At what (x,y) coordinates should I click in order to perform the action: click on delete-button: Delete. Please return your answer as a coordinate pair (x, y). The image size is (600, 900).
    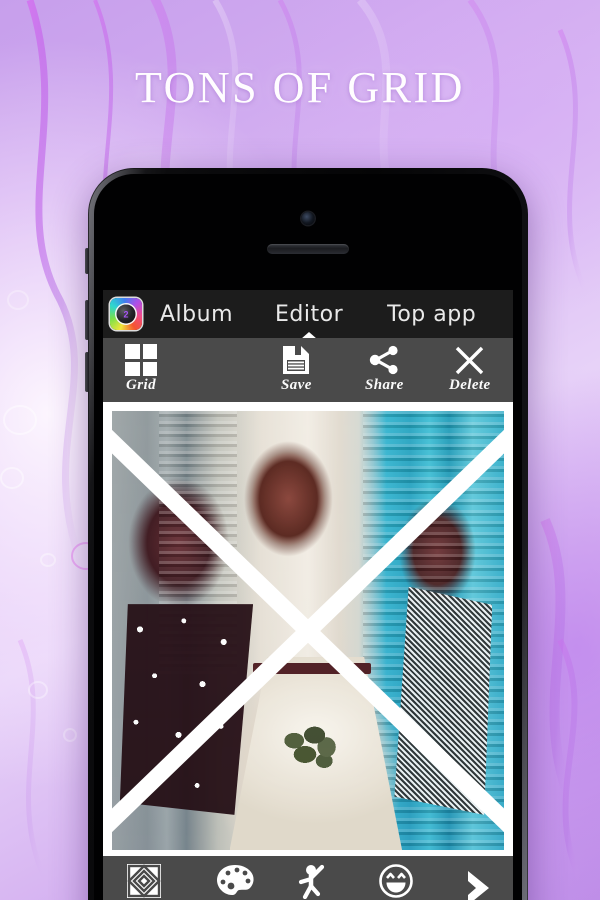
    Looking at the image, I should click on (470, 369).